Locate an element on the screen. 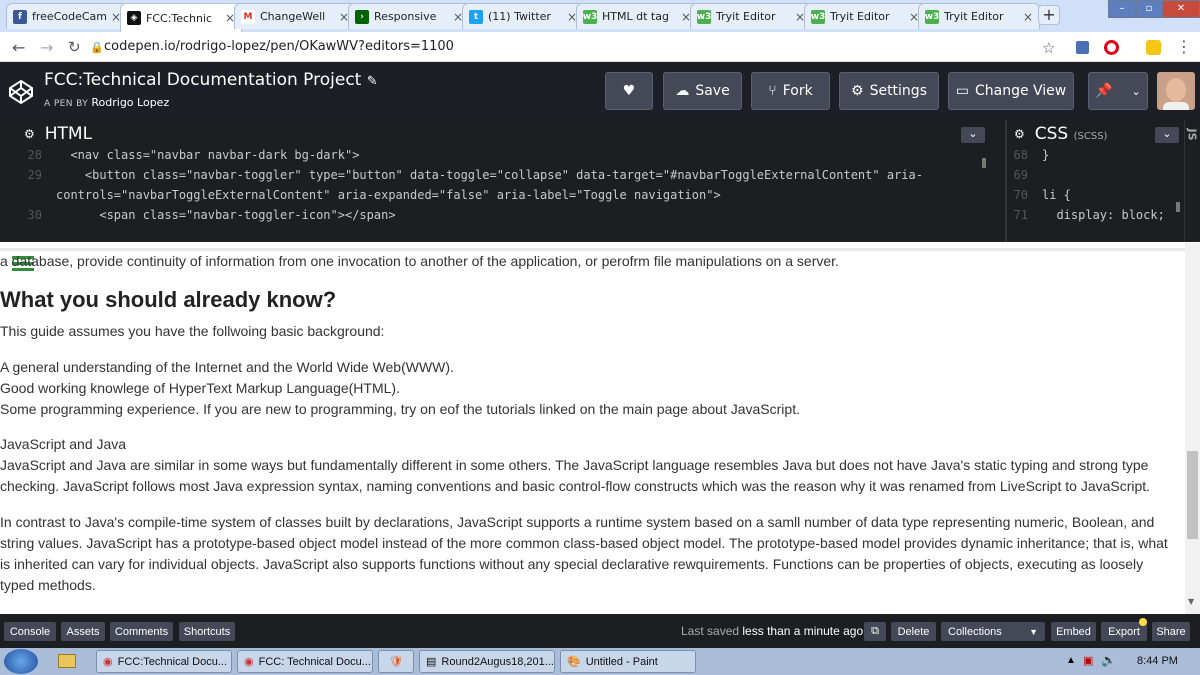 The image size is (1200, 675). line-number: 68 is located at coordinates (1020, 155).